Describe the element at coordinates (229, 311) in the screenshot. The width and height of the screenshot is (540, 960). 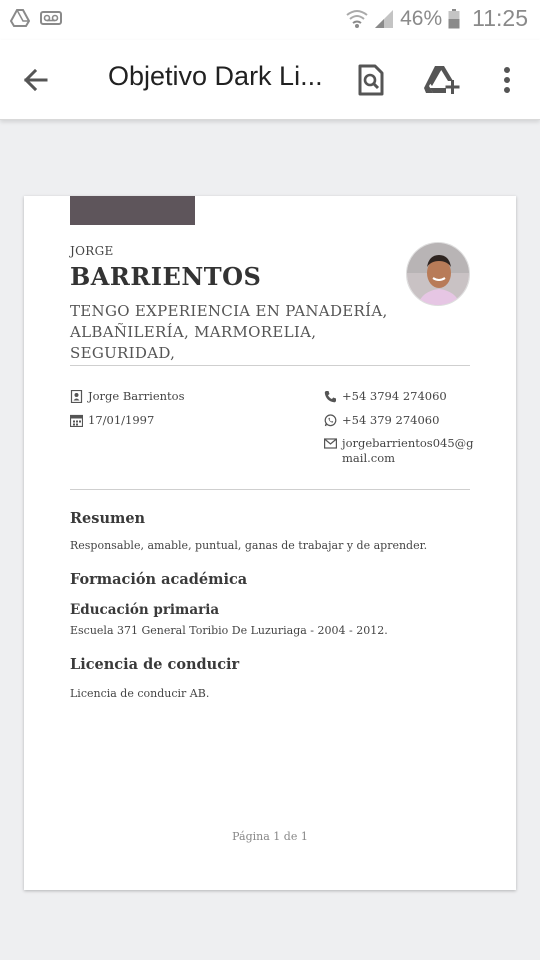
I see `headline-line-1: TENGO EXPERIENCIA EN PANADERÍA,` at that location.